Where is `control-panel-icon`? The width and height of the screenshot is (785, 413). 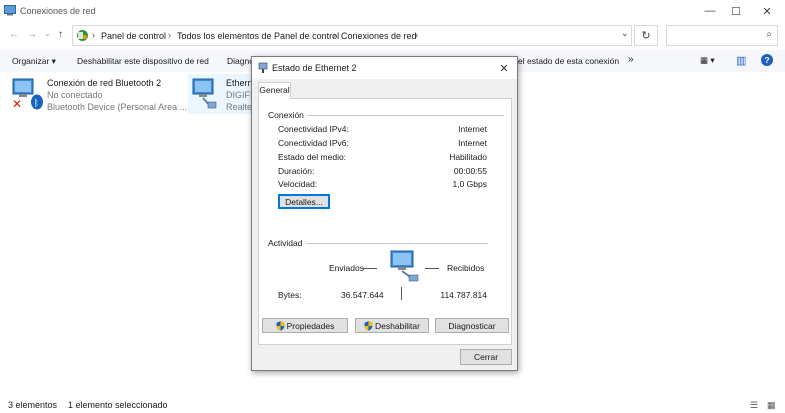
control-panel-icon is located at coordinates (82, 35).